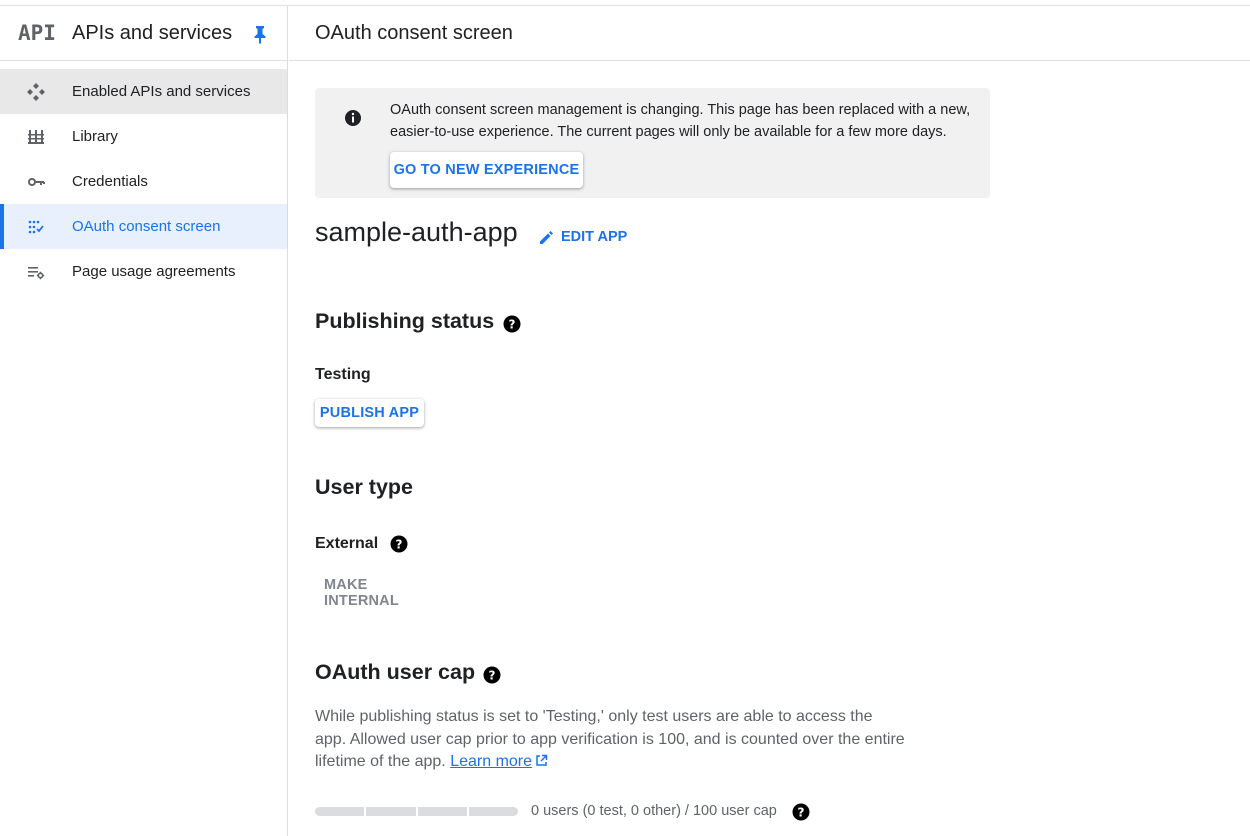  What do you see at coordinates (37, 33) in the screenshot?
I see `api-logo: API` at bounding box center [37, 33].